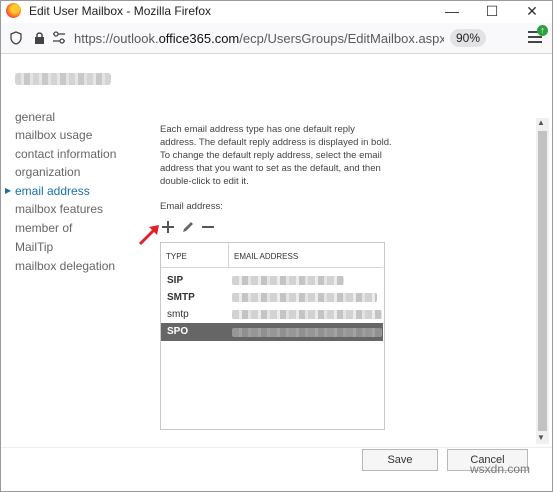 The width and height of the screenshot is (553, 492). I want to click on nav-item-organization: organization, so click(47, 172).